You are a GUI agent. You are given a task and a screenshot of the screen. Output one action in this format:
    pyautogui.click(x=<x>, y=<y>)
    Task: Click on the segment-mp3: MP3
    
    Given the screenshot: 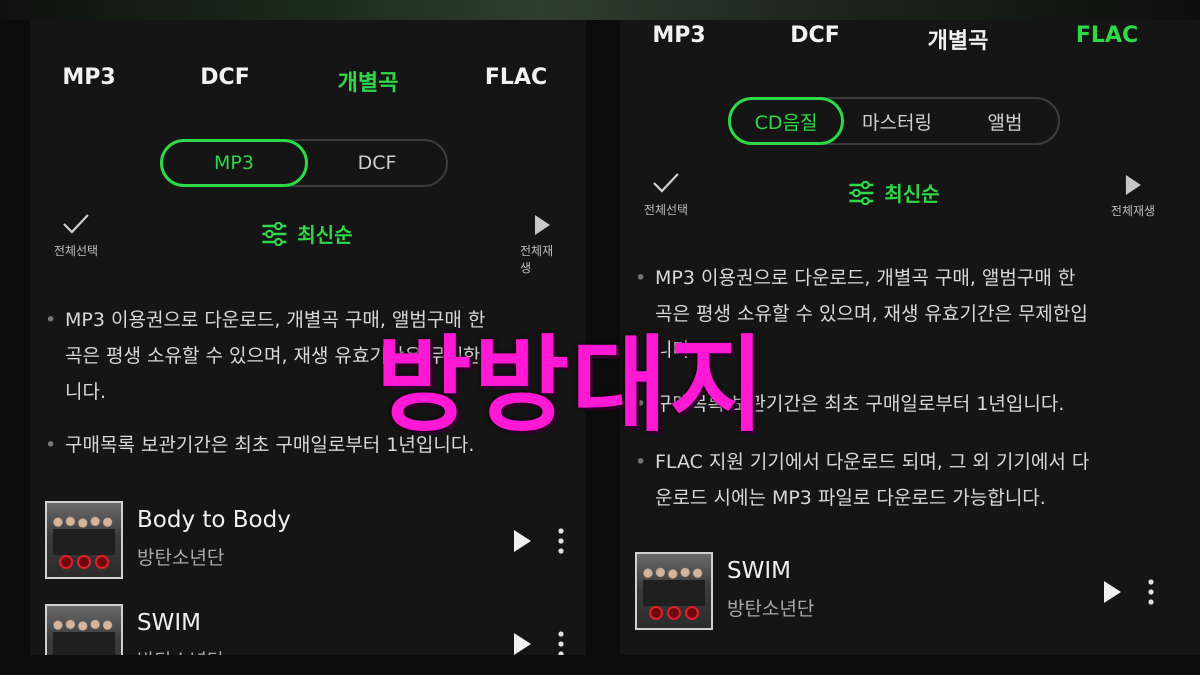 What is the action you would take?
    pyautogui.click(x=234, y=163)
    